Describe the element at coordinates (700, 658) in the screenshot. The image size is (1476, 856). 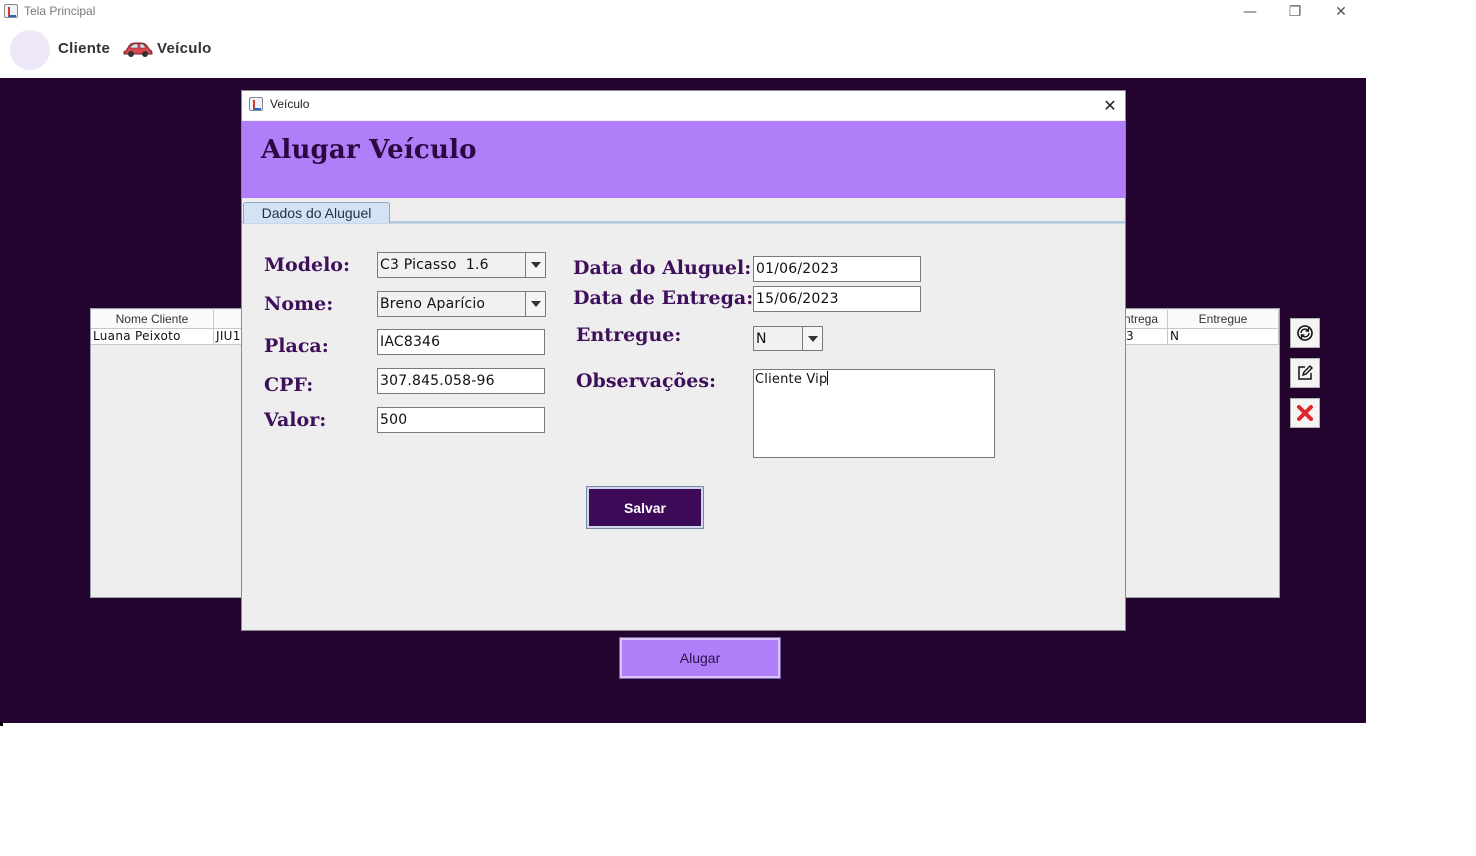
I see `alugar-button: Alugar` at that location.